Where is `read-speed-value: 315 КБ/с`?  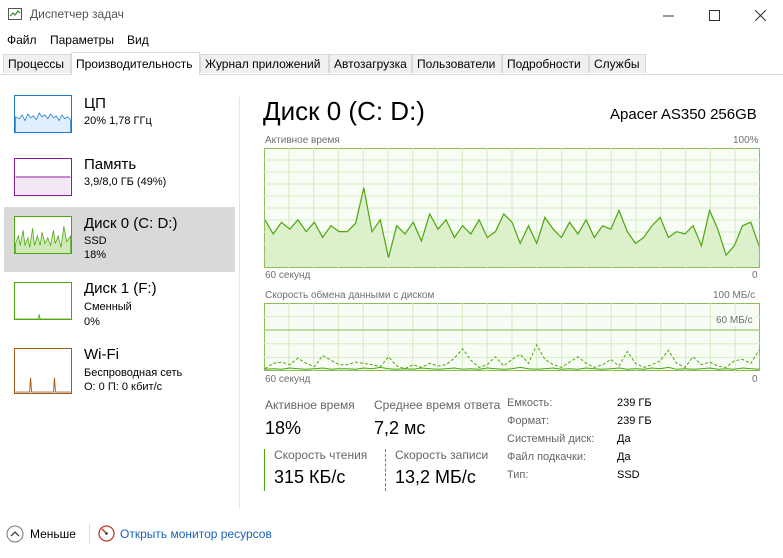
read-speed-value: 315 КБ/с is located at coordinates (310, 477).